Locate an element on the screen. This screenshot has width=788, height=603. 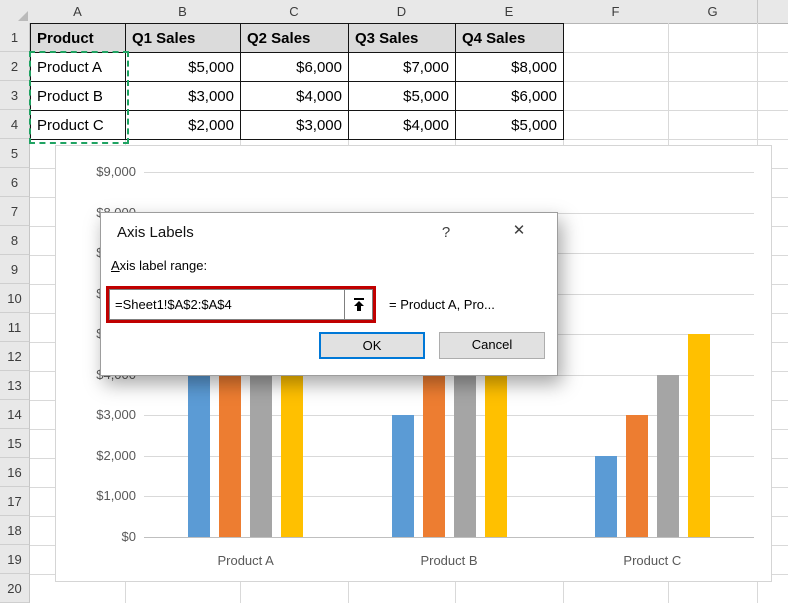
table-row: Product B $3,000 $4,000 $5,000 $6,000 is located at coordinates (297, 96).